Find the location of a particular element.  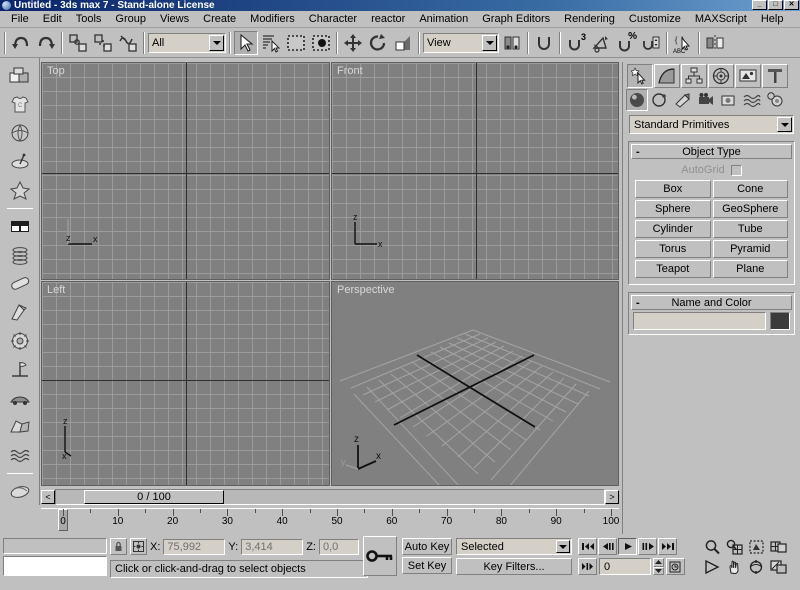

menu-character: Character is located at coordinates (333, 19).